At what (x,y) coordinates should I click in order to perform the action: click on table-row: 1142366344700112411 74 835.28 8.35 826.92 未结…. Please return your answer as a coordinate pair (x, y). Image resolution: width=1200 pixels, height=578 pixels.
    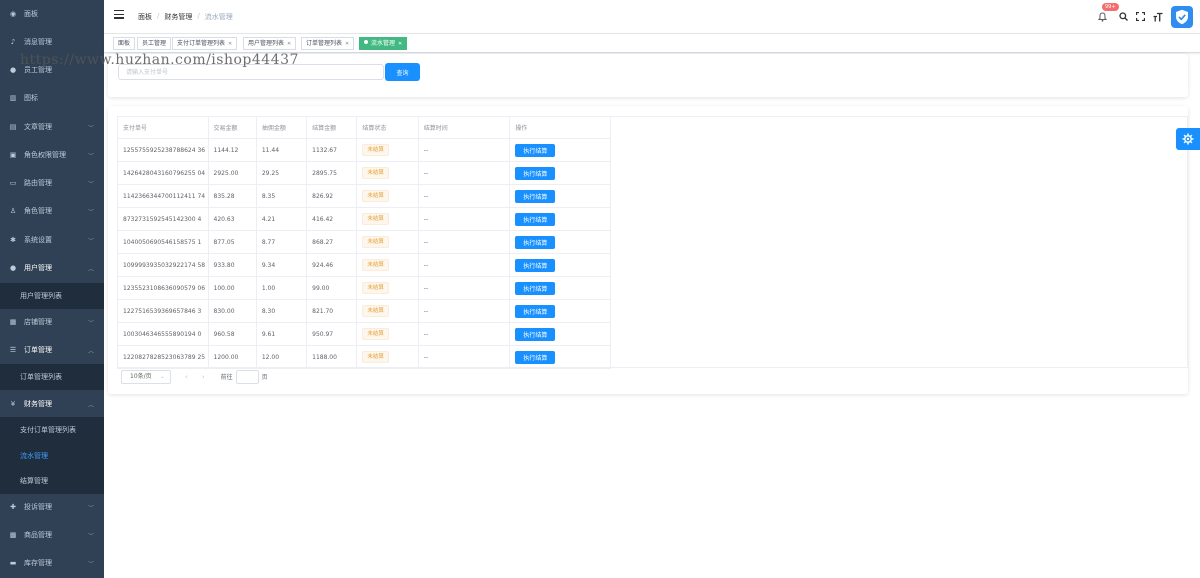
    Looking at the image, I should click on (364, 196).